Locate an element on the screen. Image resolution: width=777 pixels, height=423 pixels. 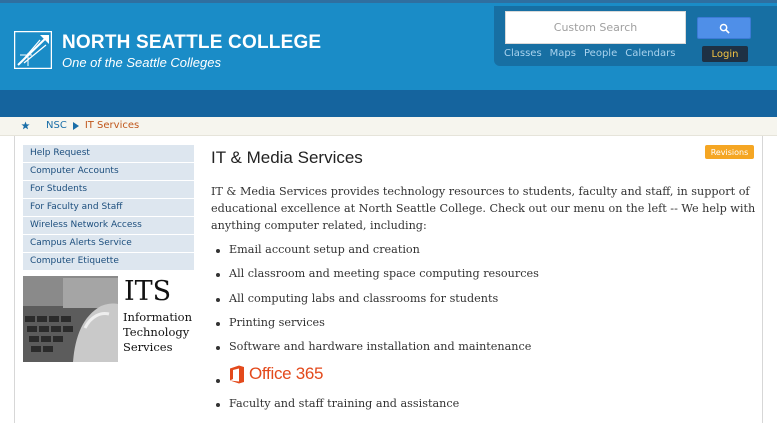
sidebar-item-wireless-network: Wireless Network Access is located at coordinates (108, 225).